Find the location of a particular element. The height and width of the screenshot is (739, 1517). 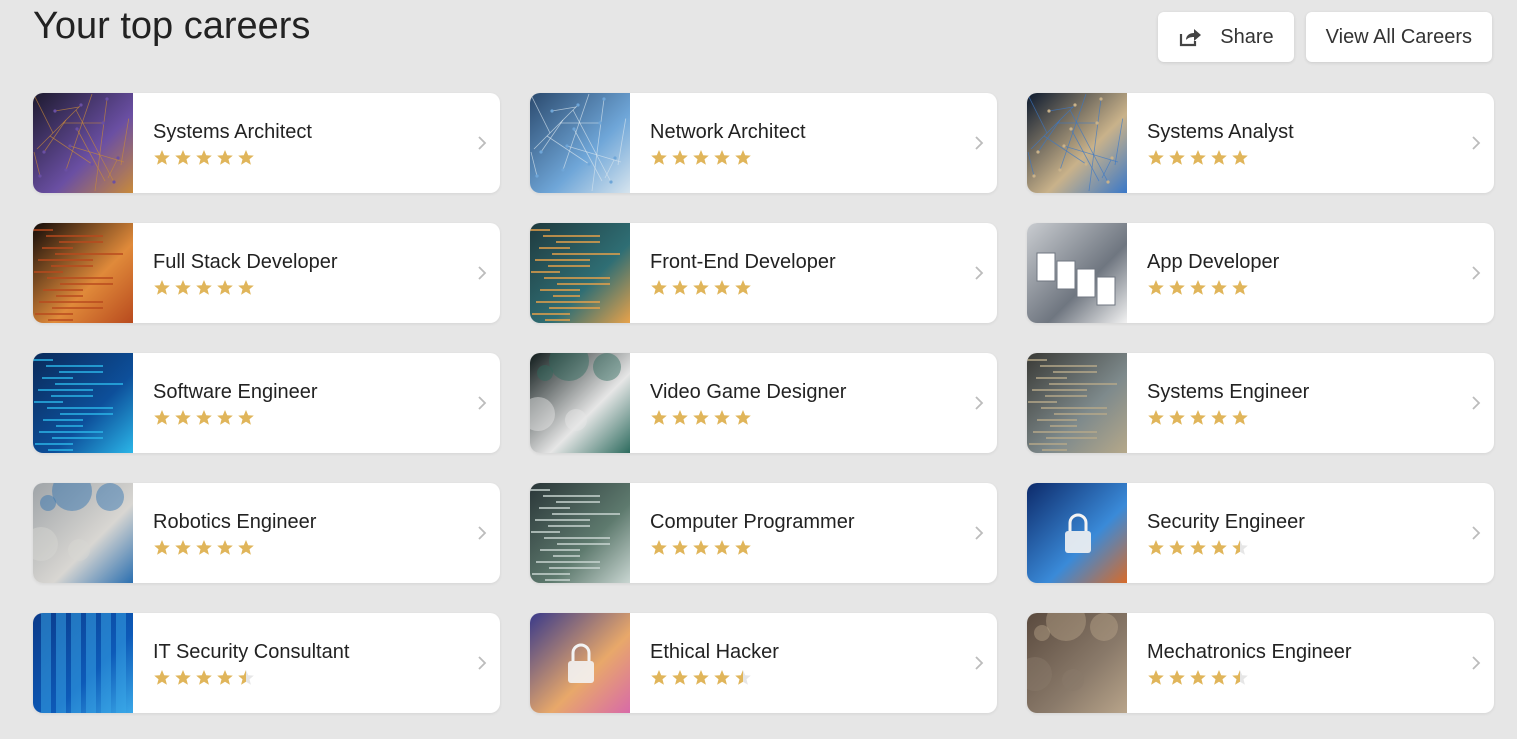

career-title: Network Architect is located at coordinates (728, 132).